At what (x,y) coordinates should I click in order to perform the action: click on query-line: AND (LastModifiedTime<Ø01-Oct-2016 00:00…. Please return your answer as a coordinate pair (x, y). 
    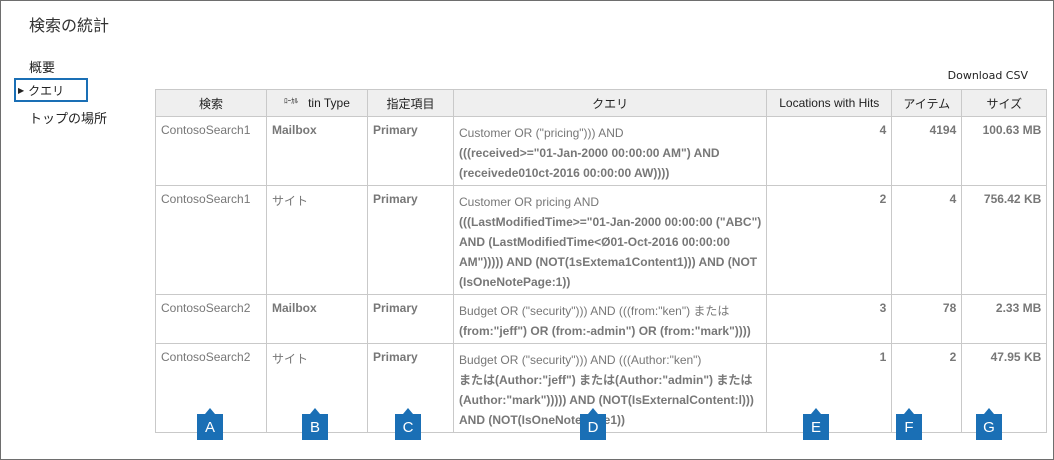
    Looking at the image, I should click on (594, 242).